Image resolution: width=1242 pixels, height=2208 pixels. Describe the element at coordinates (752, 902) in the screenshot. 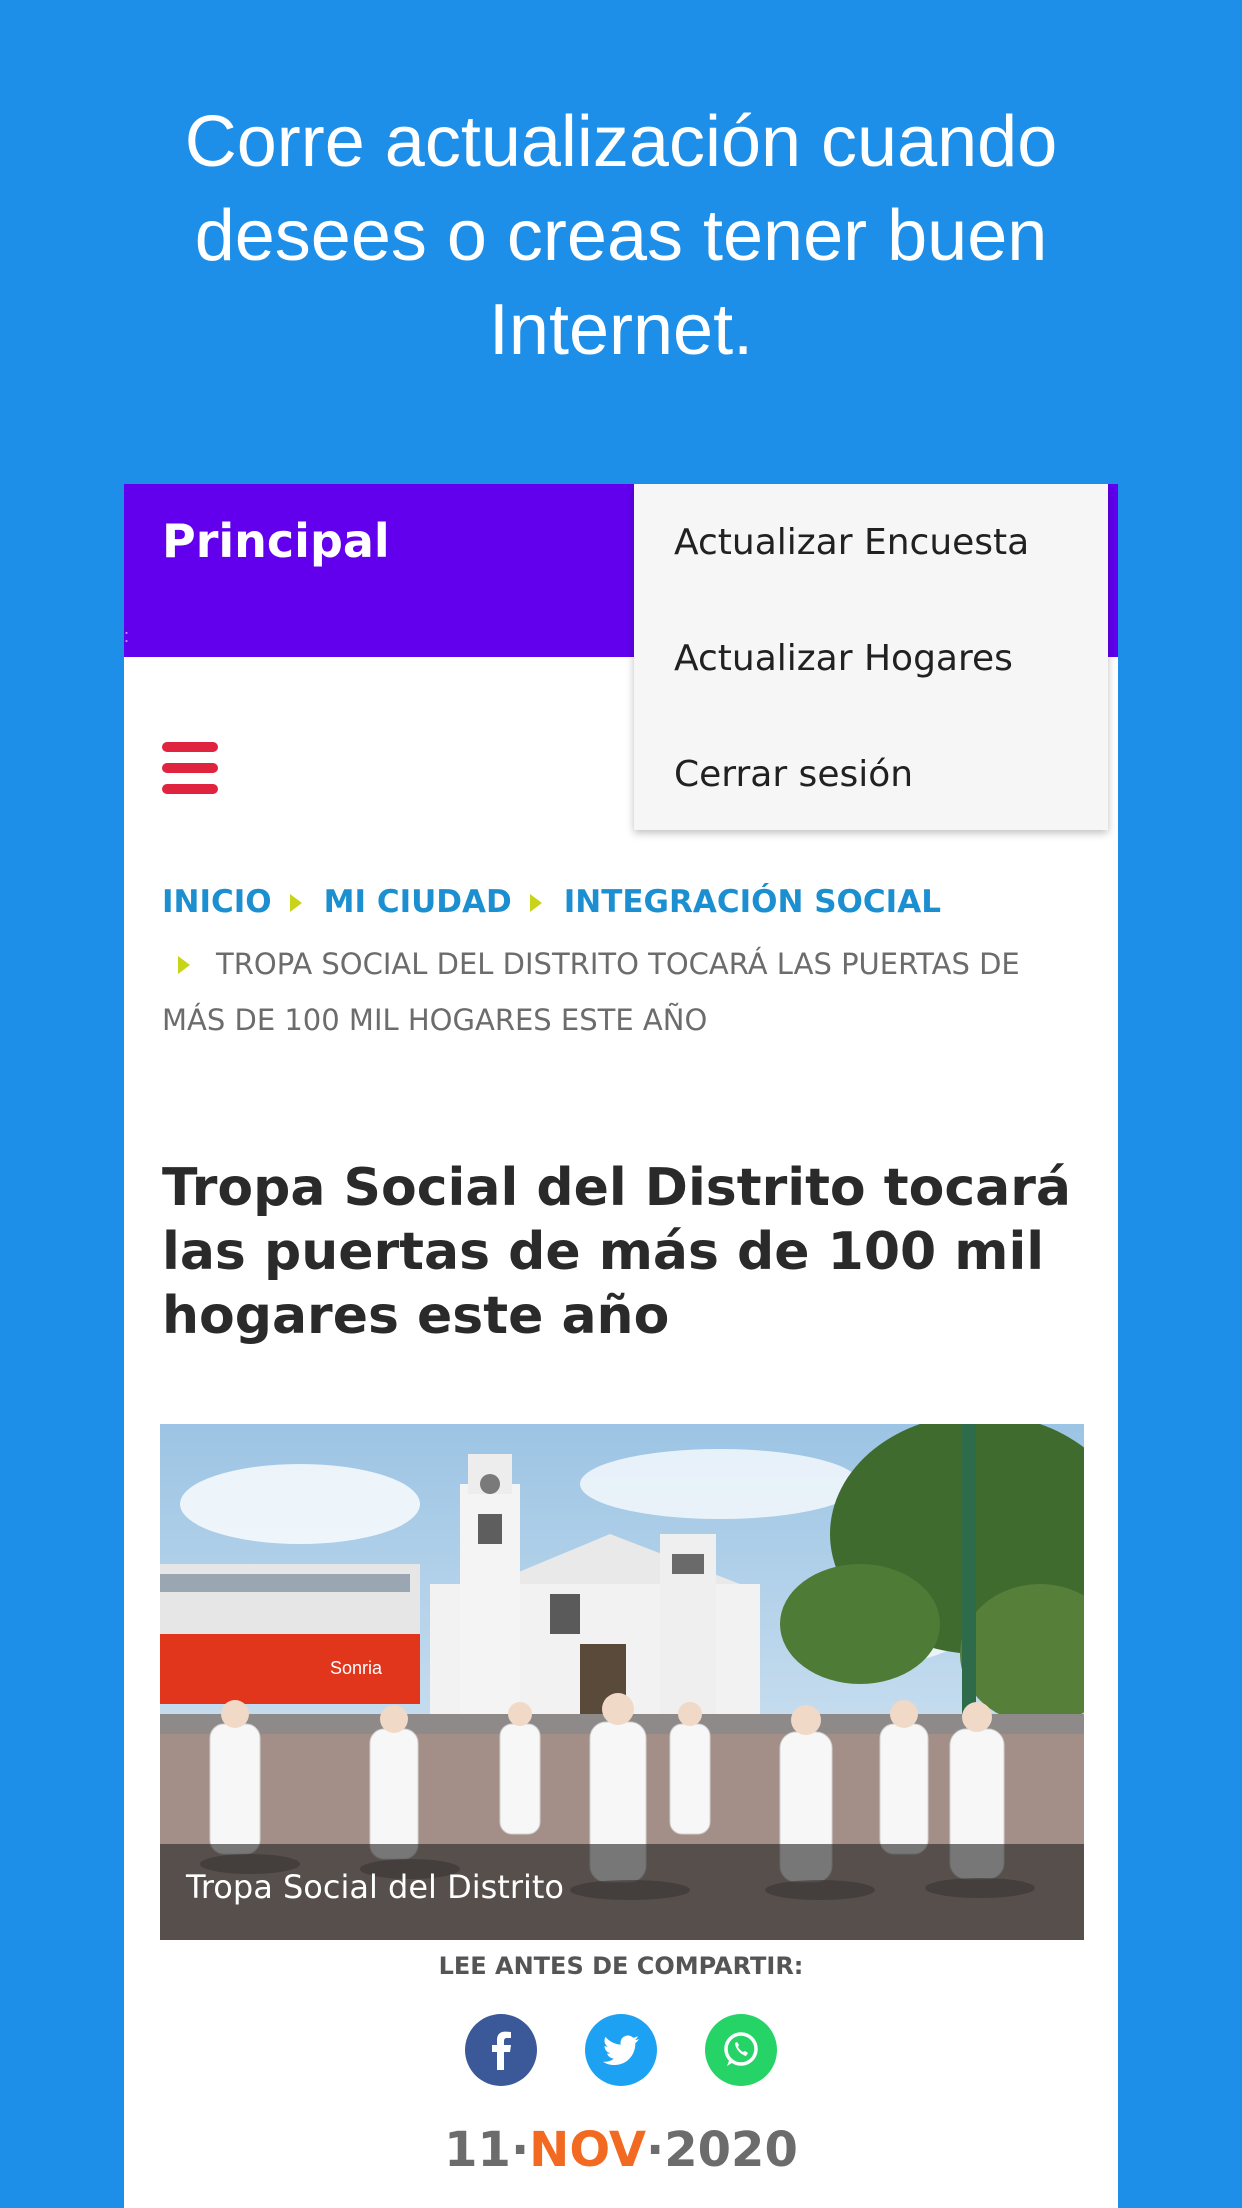

I see `breadcrumb-link-integracion-social: INTEGRACIÓN SOCIAL` at that location.